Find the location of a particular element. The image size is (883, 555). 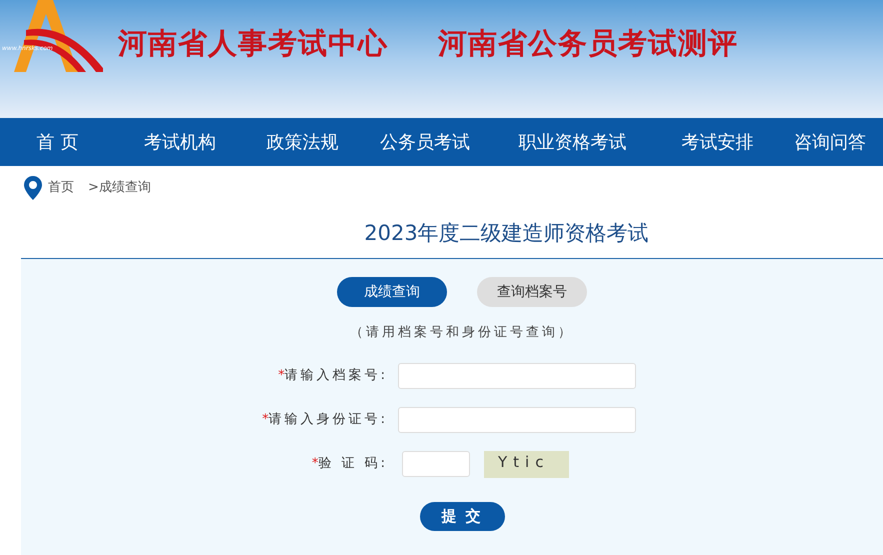

submit-button: 提 交 is located at coordinates (462, 516).